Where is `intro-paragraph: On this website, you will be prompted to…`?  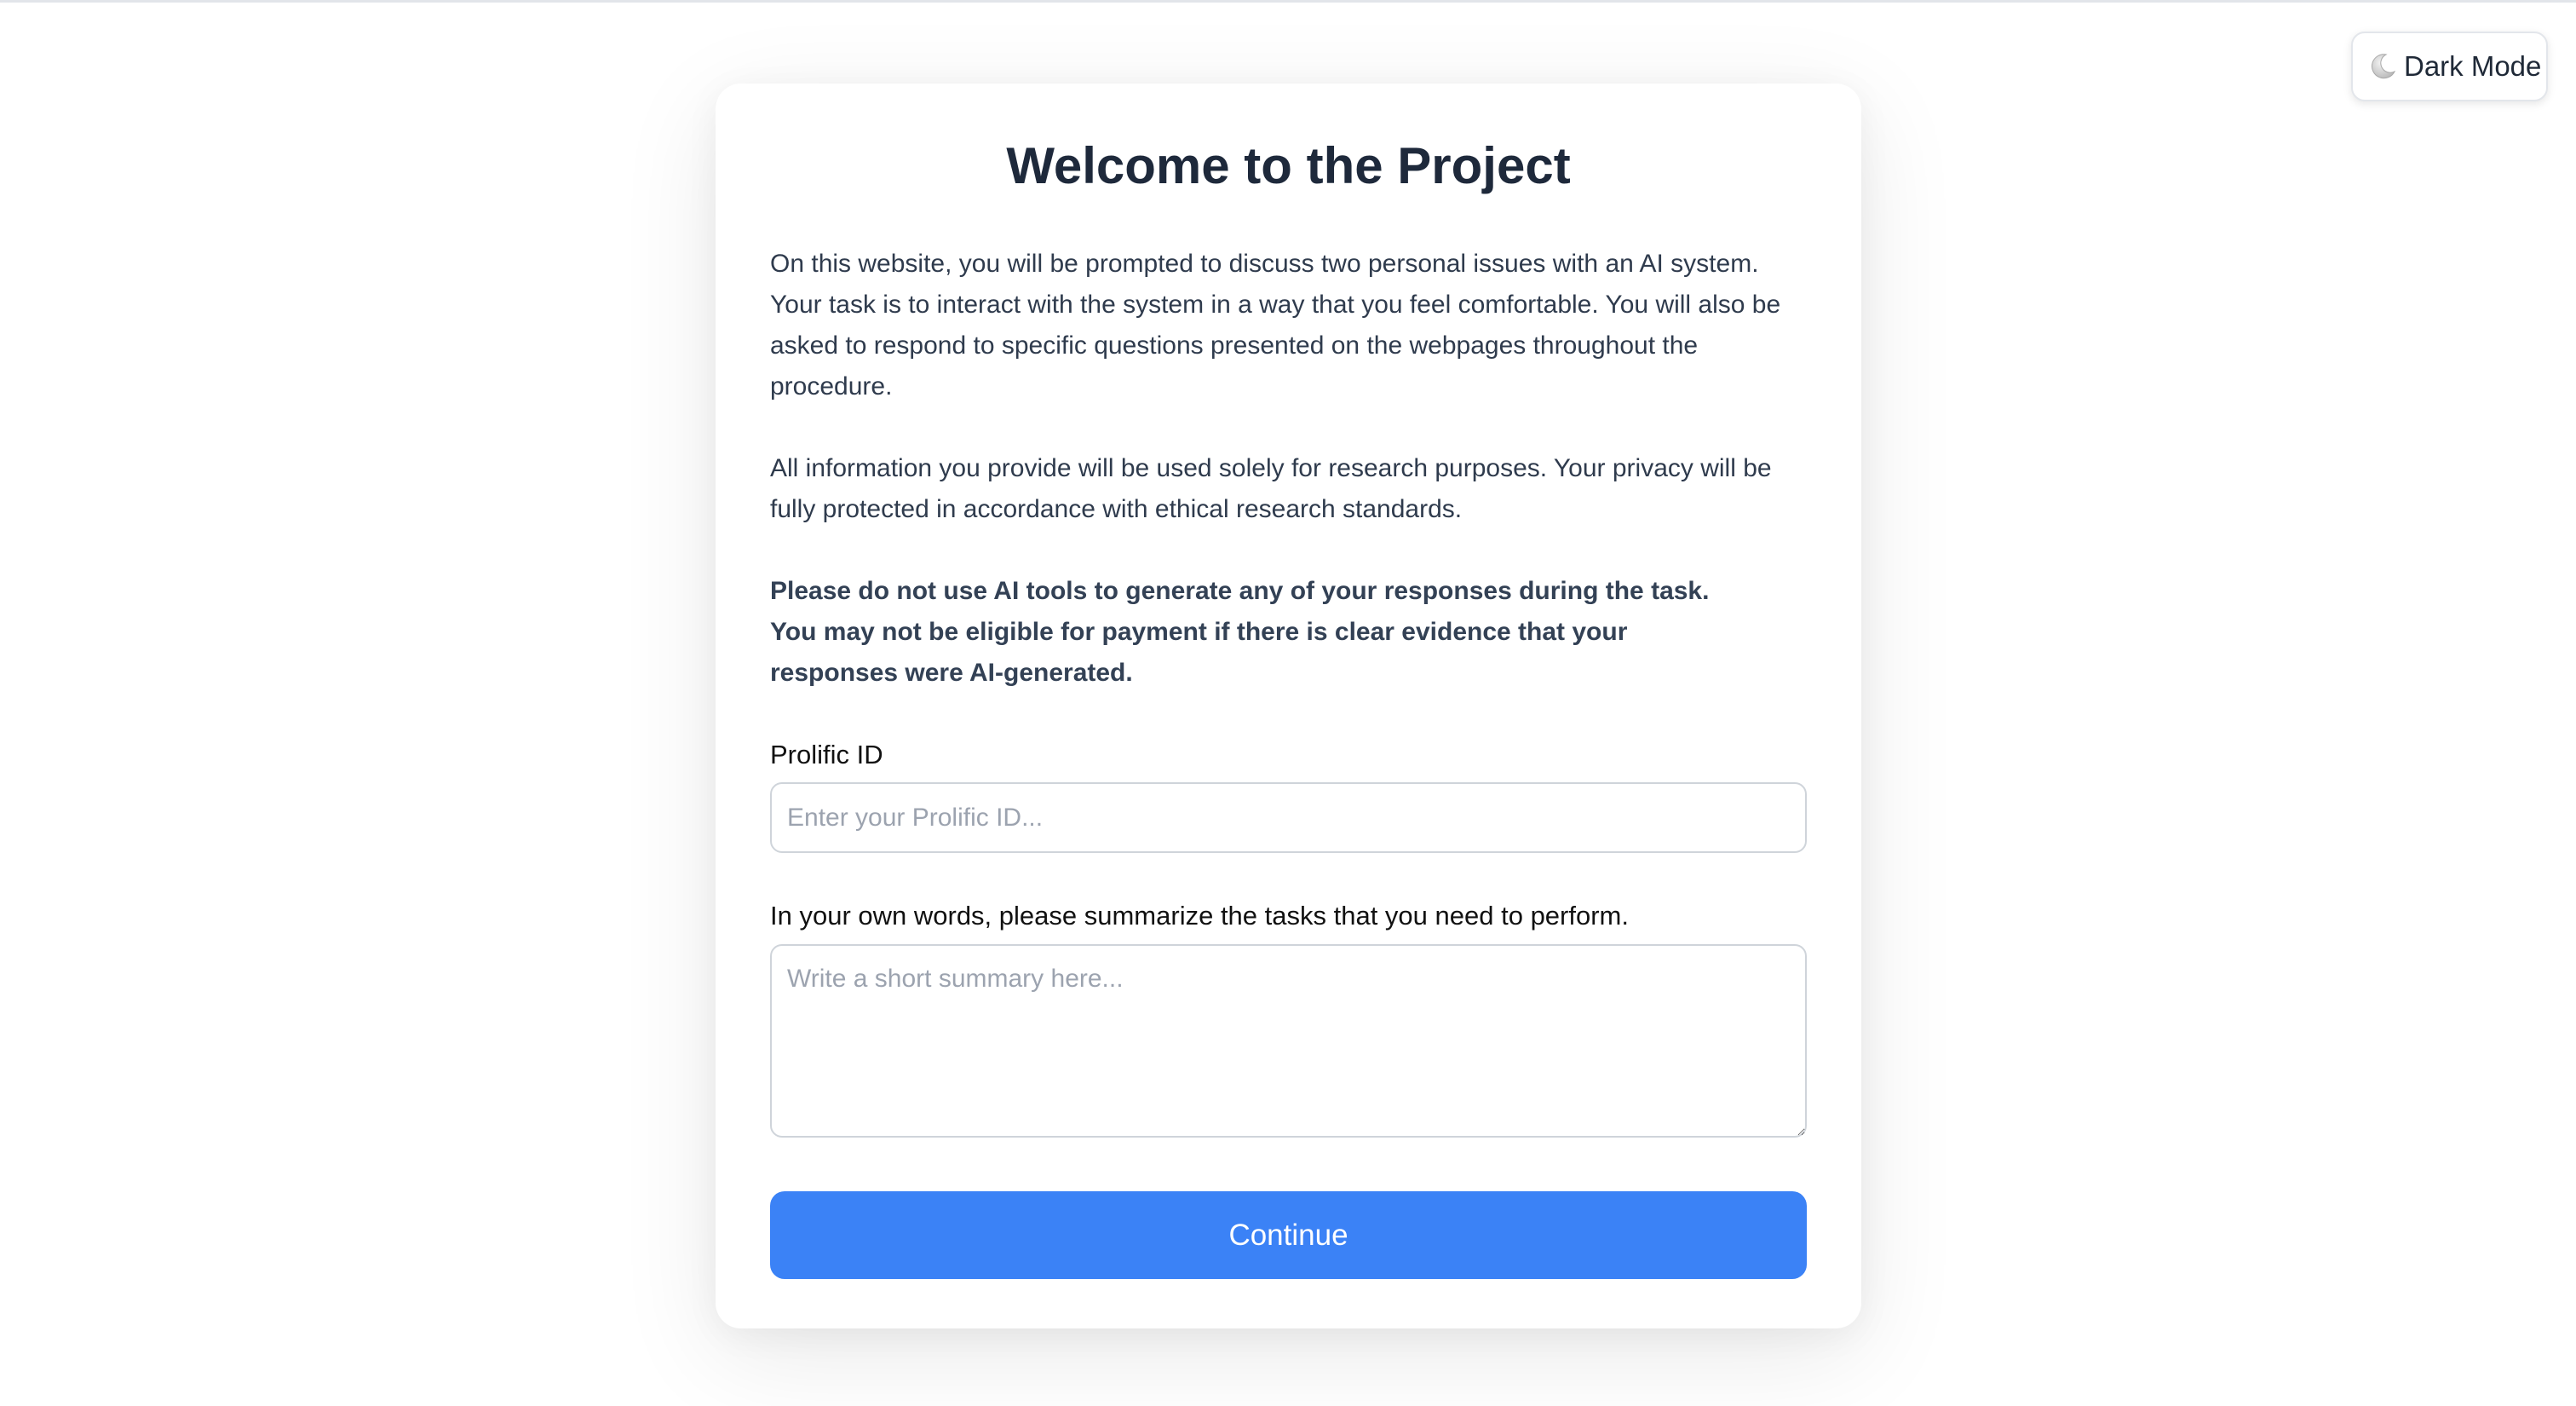 intro-paragraph: On this website, you will be prompted to… is located at coordinates (1276, 325).